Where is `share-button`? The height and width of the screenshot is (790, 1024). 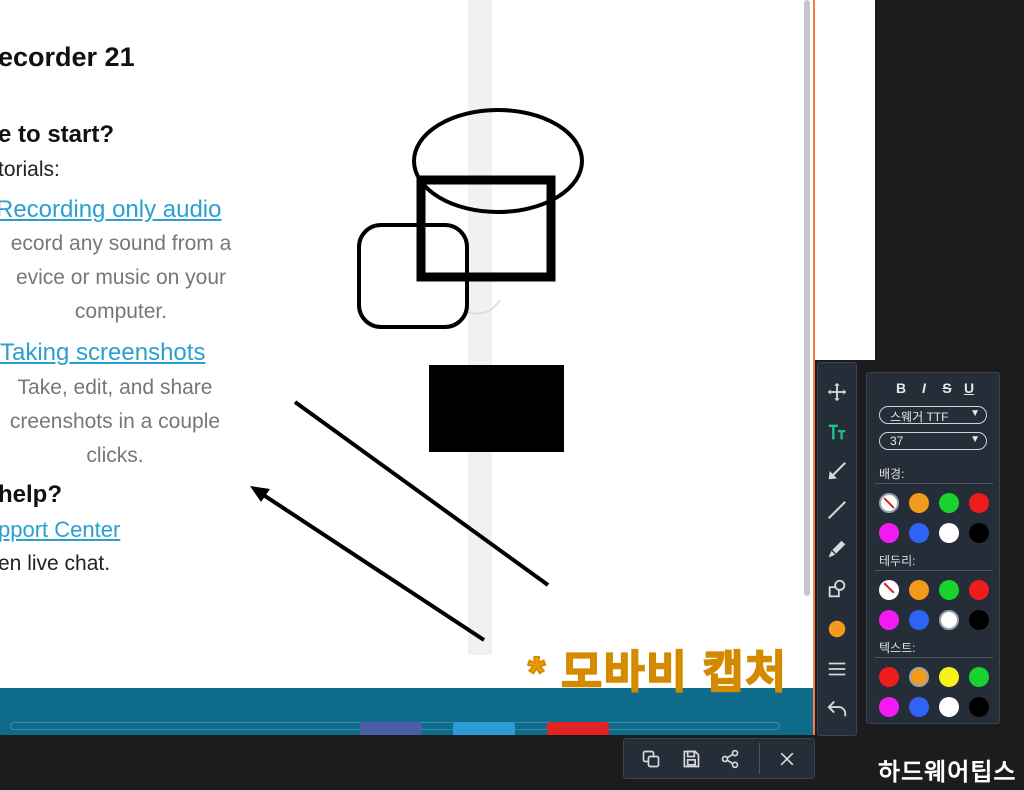 share-button is located at coordinates (730, 758).